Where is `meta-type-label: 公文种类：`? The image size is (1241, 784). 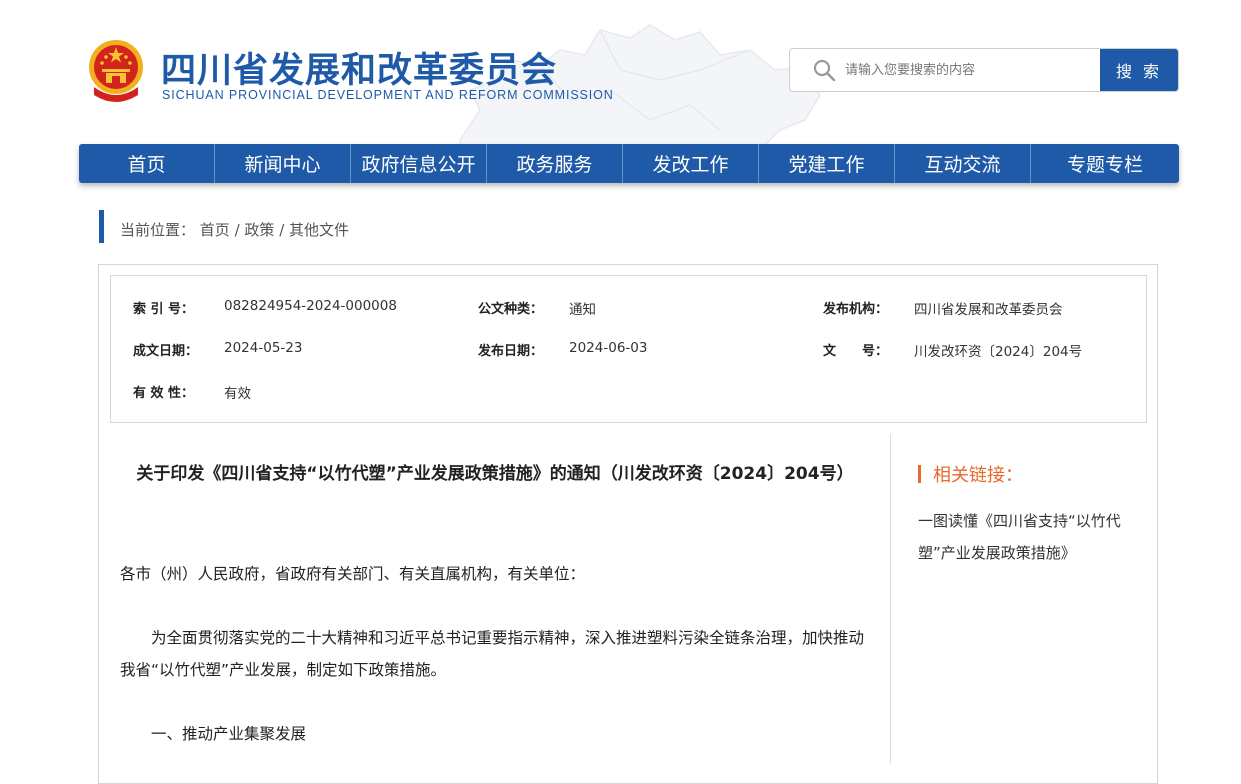
meta-type-label: 公文种类： is located at coordinates (511, 309).